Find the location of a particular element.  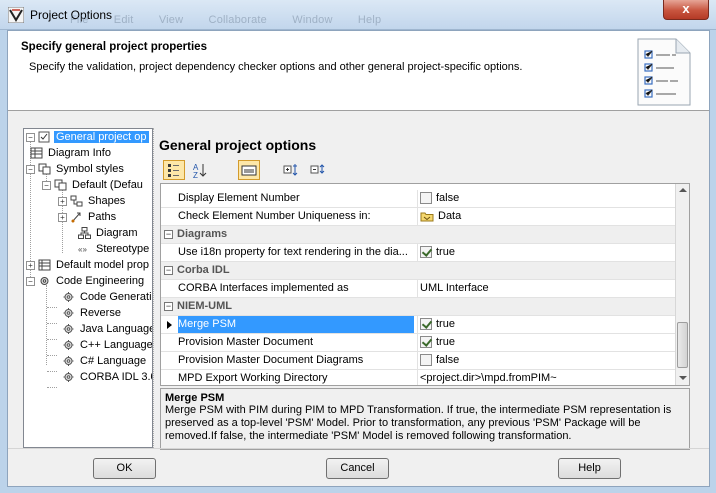

property-category-row: − NIEM-UML is located at coordinates (418, 307).